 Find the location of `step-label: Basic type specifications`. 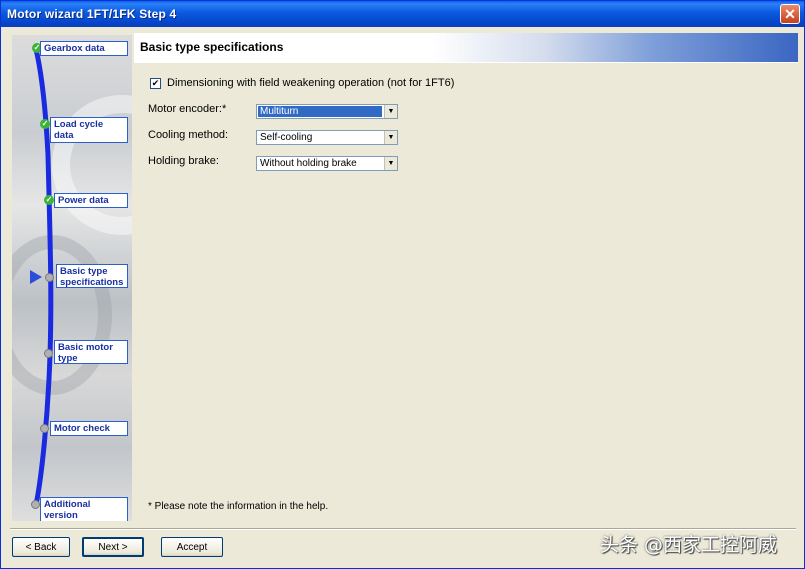

step-label: Basic type specifications is located at coordinates (92, 277).